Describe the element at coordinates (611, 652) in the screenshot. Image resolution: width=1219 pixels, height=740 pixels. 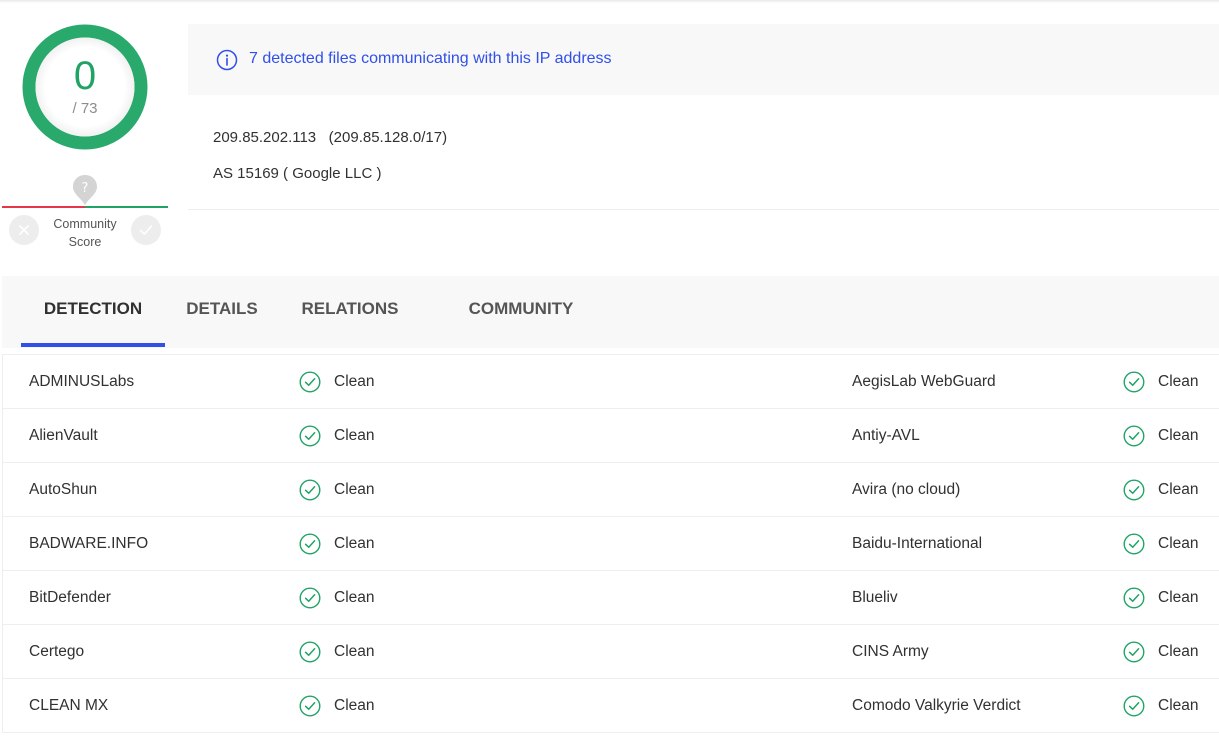
I see `table-row: Certego Clean CINS Army Clean` at that location.